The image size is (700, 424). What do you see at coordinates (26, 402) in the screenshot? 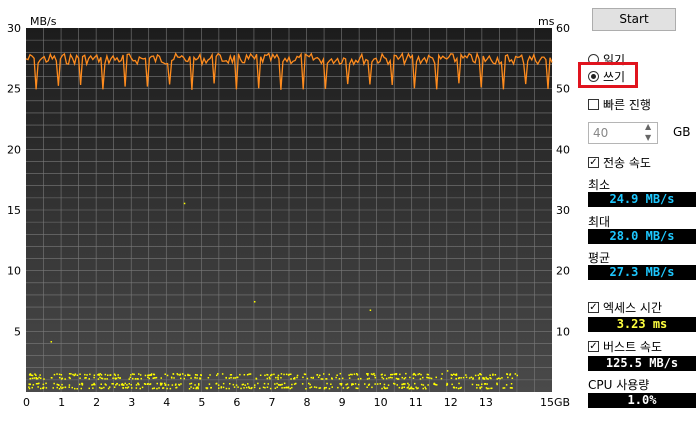
I see `x-tick: 0` at bounding box center [26, 402].